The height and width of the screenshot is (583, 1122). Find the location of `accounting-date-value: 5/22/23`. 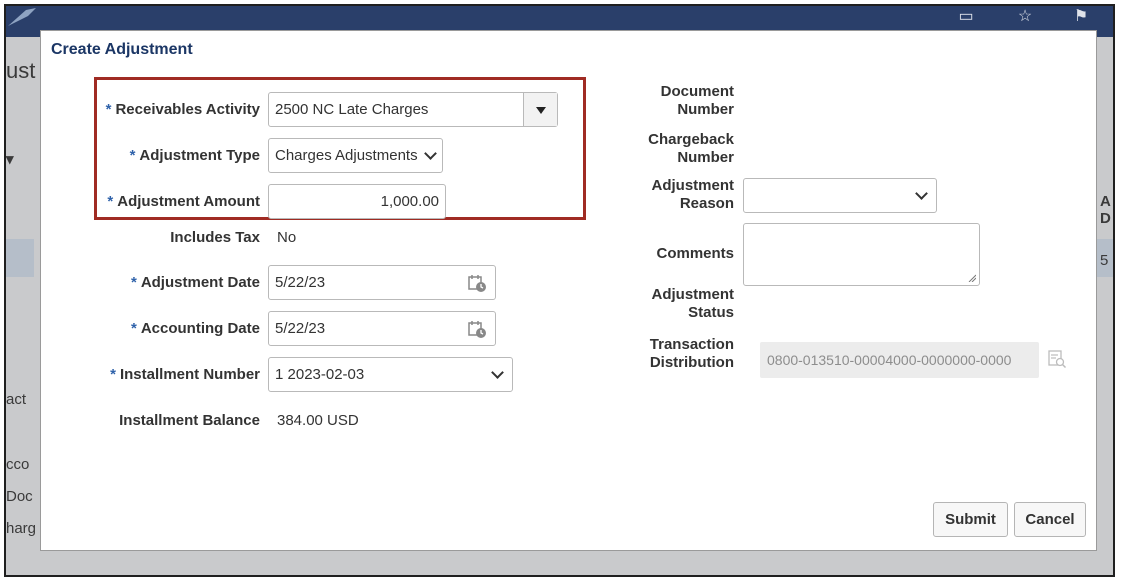

accounting-date-value: 5/22/23 is located at coordinates (300, 328).